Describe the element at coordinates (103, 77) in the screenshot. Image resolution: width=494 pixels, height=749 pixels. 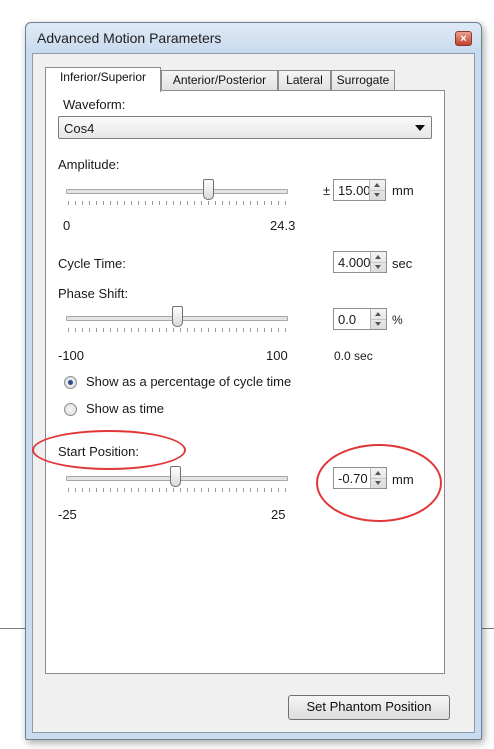
I see `tab-label: Inferior/Superior` at that location.